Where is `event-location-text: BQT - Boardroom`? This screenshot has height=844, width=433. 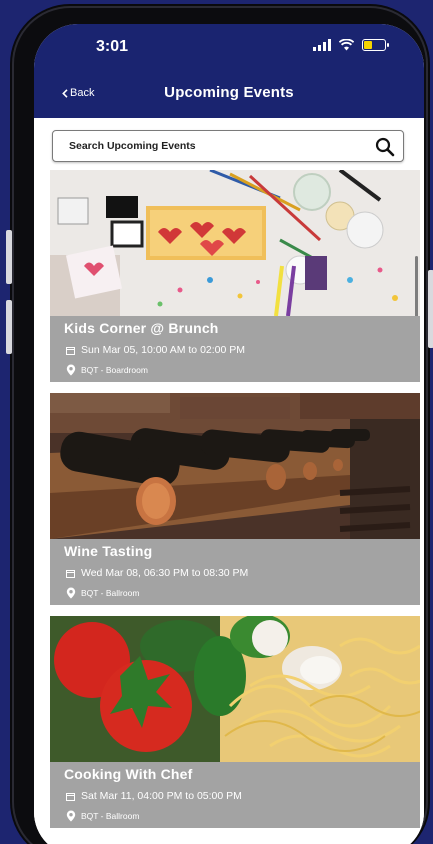
event-location-text: BQT - Boardroom is located at coordinates (114, 370).